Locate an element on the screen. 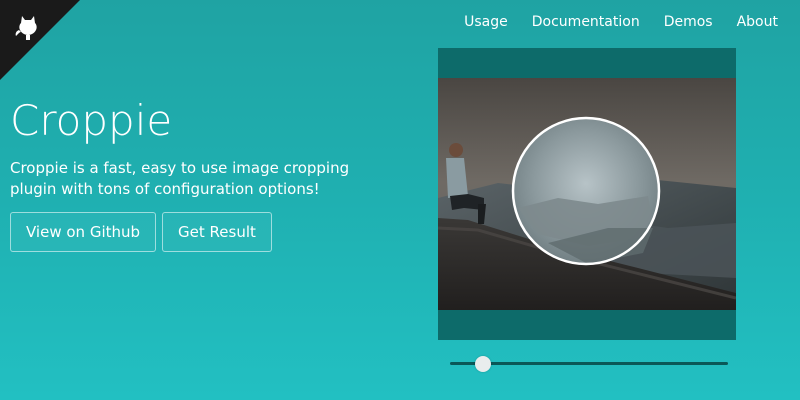  github-corner is located at coordinates (40, 40).